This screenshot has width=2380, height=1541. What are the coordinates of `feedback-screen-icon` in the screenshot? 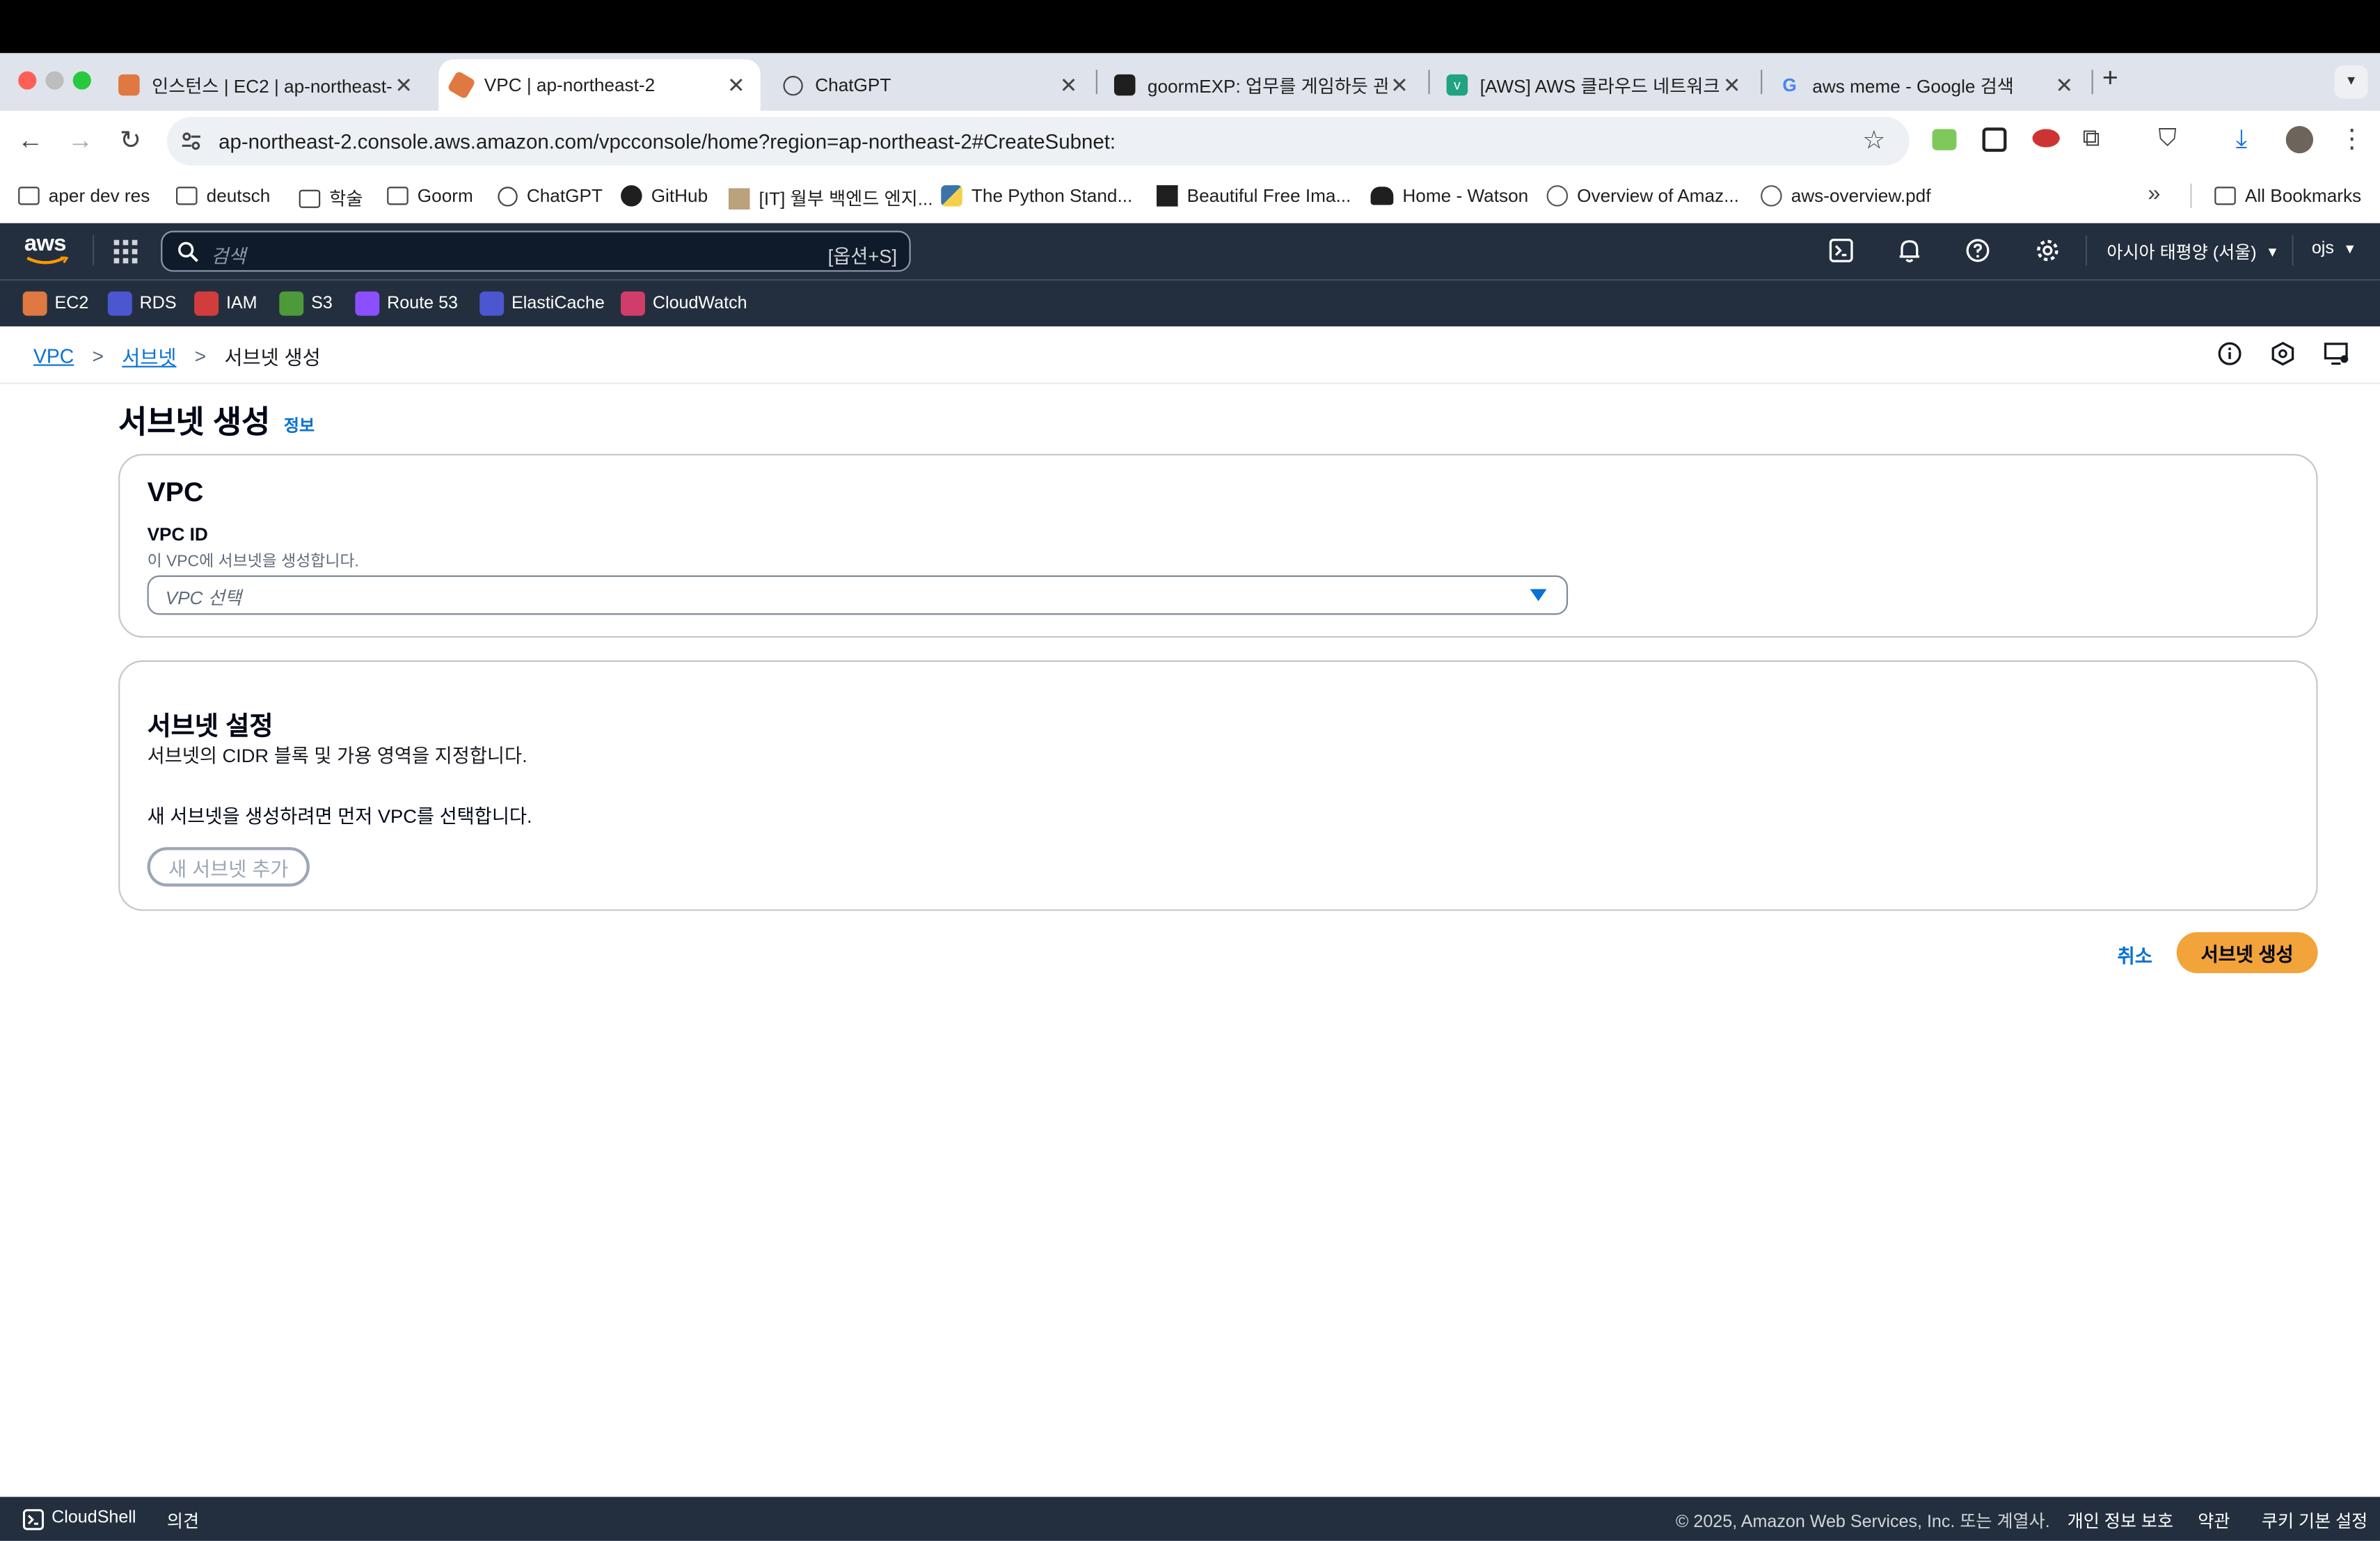 It's located at (2336, 354).